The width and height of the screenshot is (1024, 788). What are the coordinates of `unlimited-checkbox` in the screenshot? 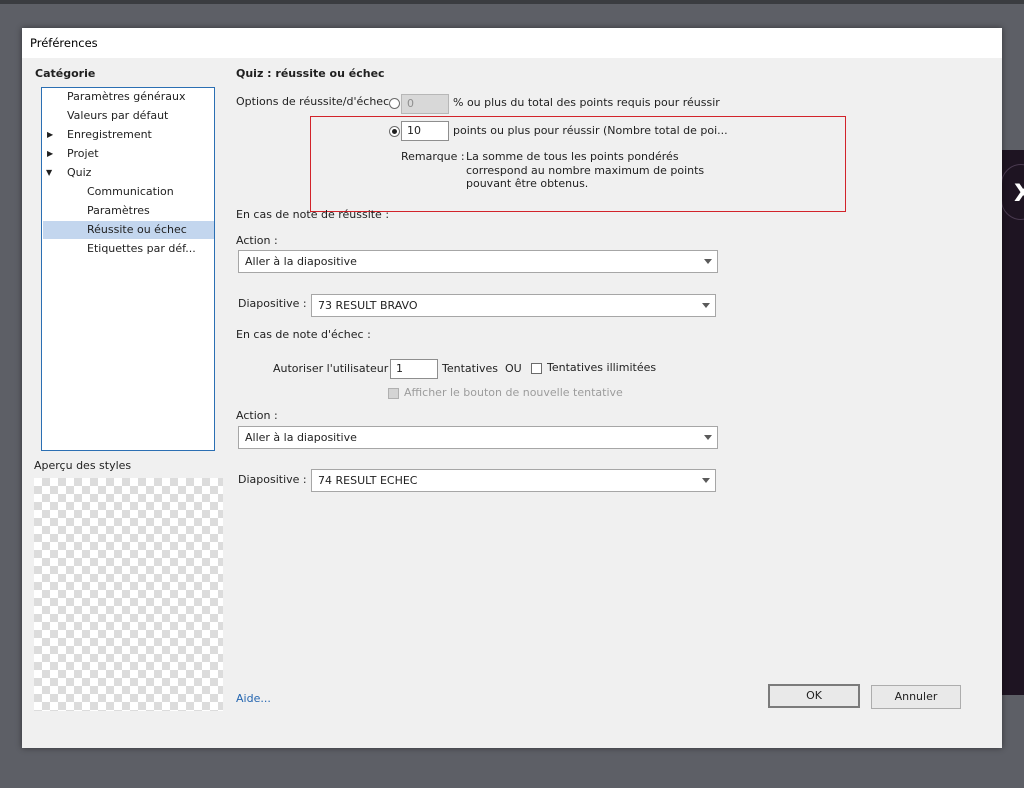 It's located at (536, 368).